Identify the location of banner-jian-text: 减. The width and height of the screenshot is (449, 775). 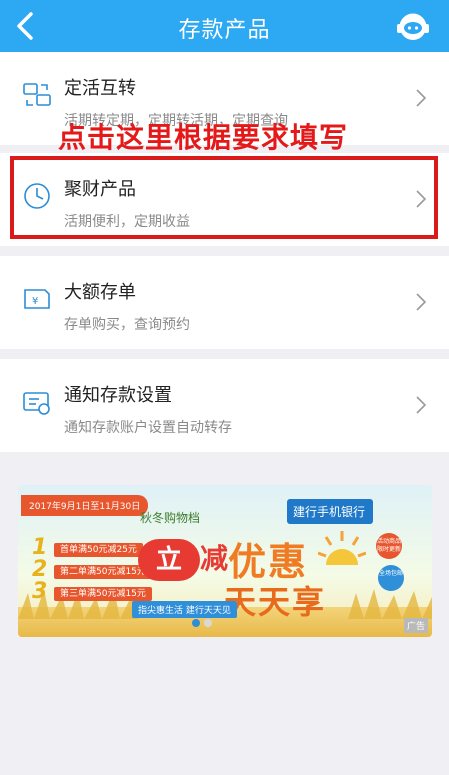
(214, 558).